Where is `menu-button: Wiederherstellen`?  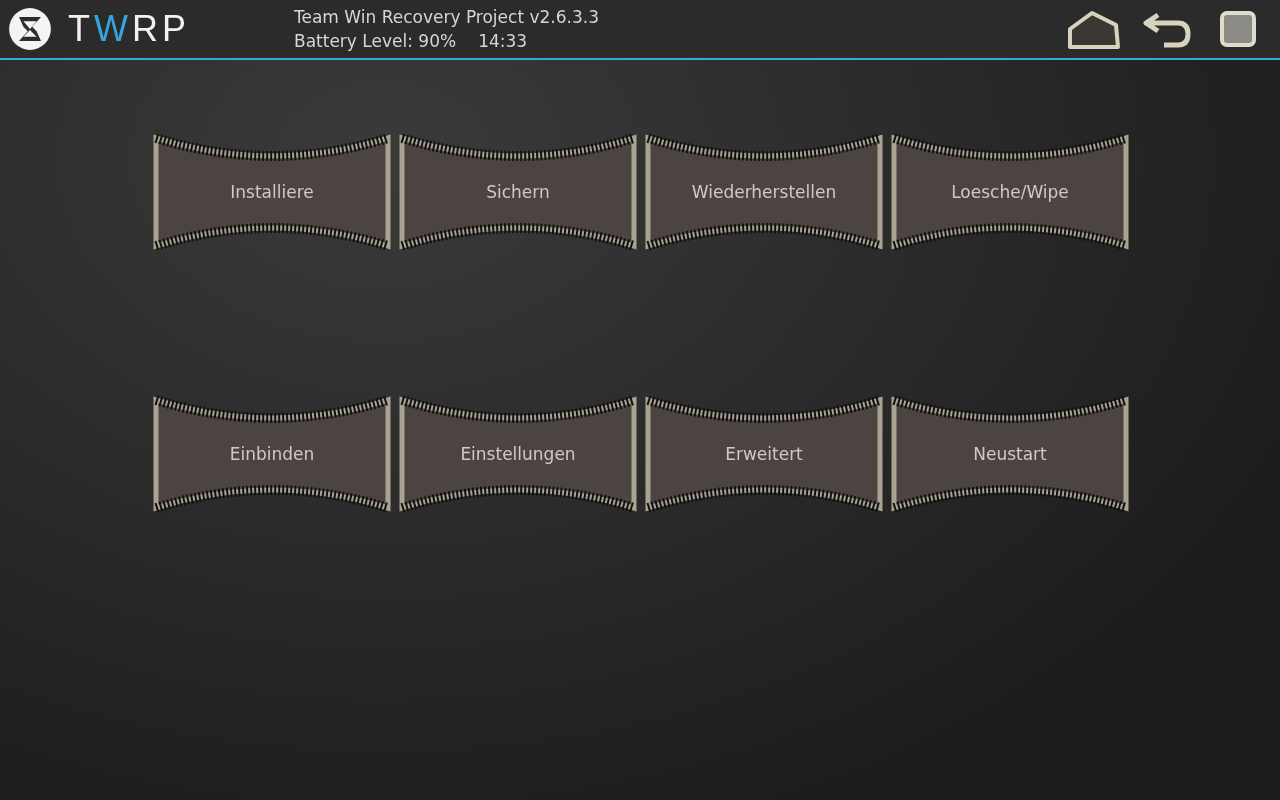 menu-button: Wiederherstellen is located at coordinates (764, 192).